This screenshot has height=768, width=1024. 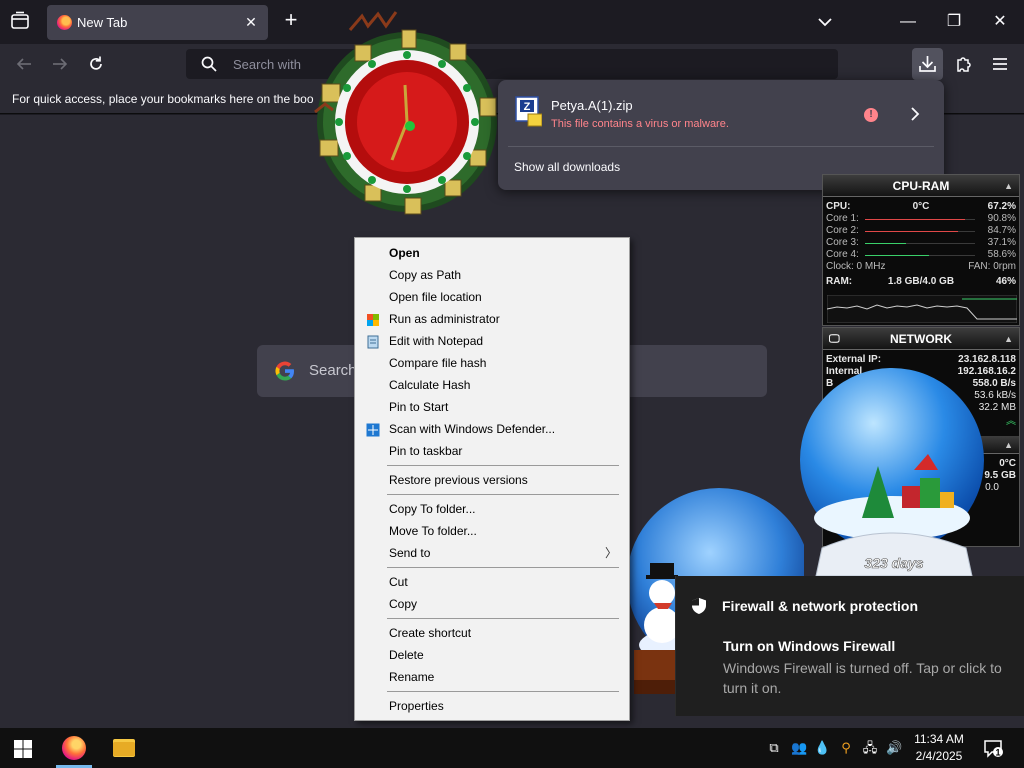 I want to click on core-row: Core 2: 84.7%, so click(x=921, y=231).